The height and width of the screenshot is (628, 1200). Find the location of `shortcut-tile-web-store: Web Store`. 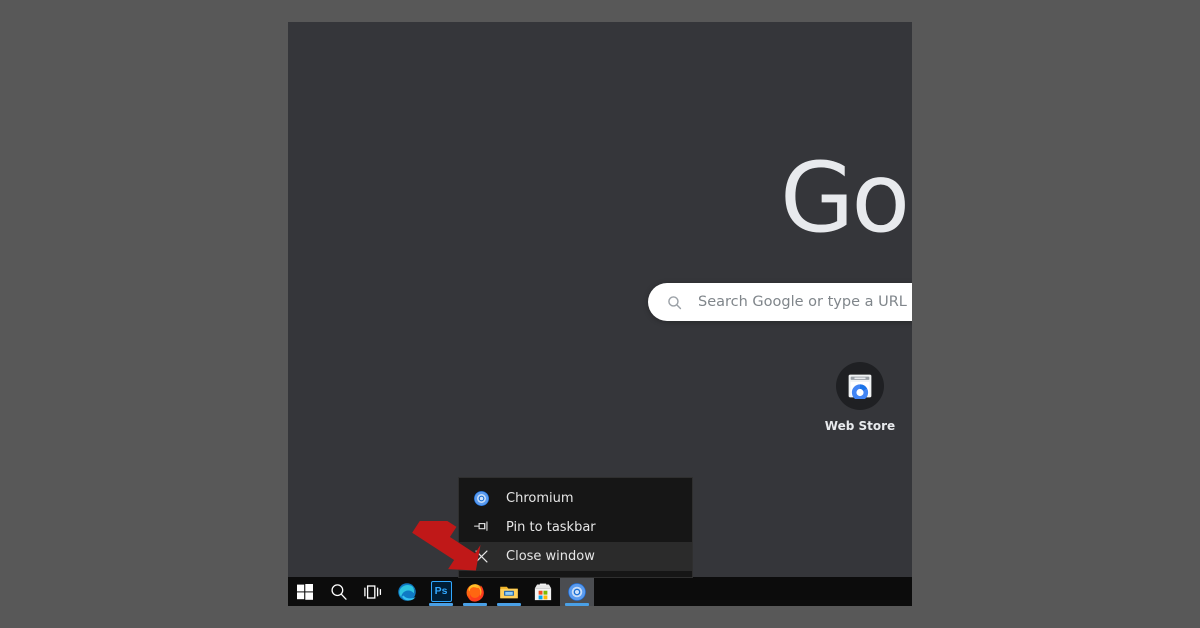

shortcut-tile-web-store: Web Store is located at coordinates (858, 397).